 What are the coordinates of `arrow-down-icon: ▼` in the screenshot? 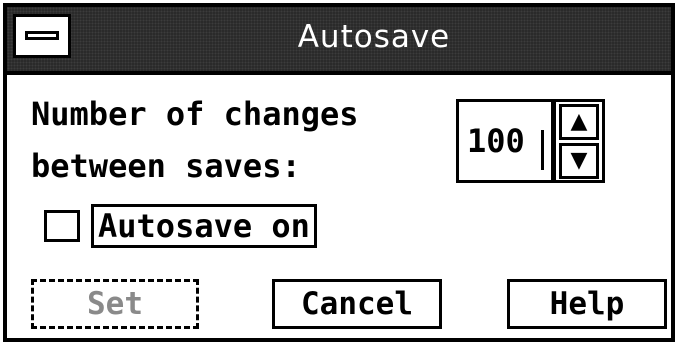 It's located at (579, 161).